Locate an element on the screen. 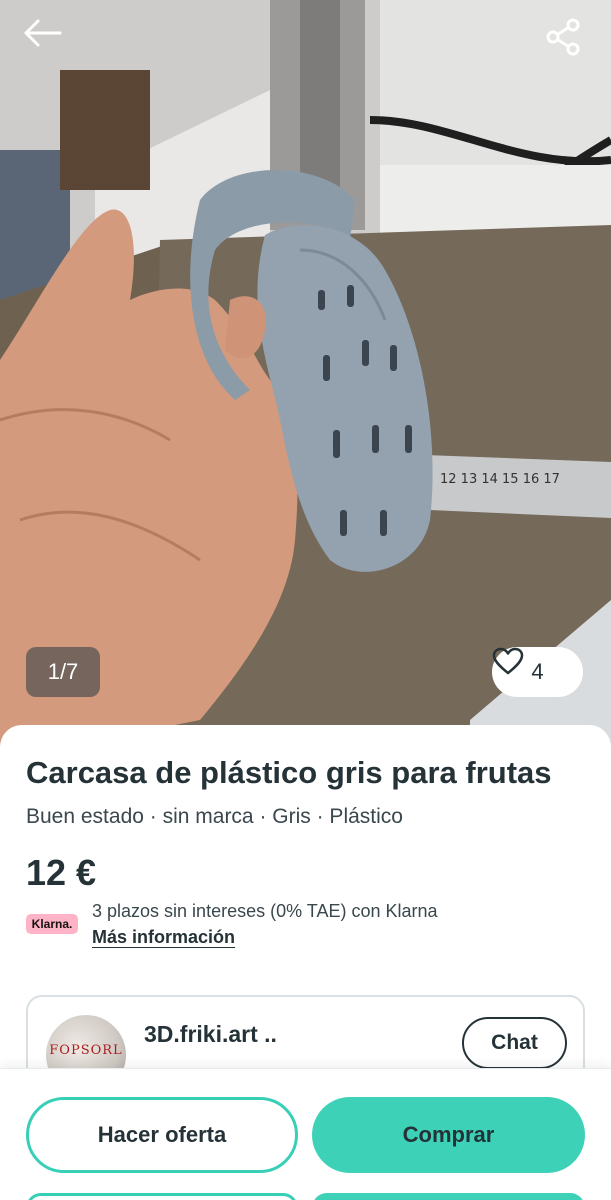 This screenshot has width=611, height=1200. back-button is located at coordinates (44, 40).